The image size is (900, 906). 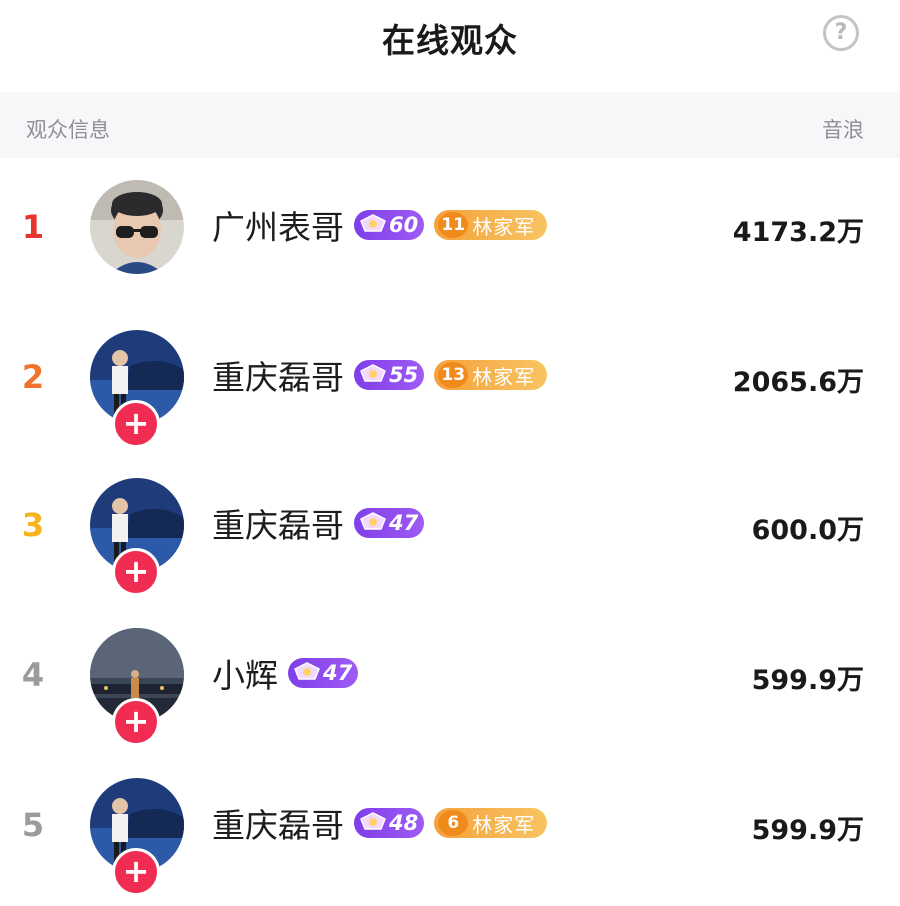 I want to click on fan-level: 6, so click(x=453, y=823).